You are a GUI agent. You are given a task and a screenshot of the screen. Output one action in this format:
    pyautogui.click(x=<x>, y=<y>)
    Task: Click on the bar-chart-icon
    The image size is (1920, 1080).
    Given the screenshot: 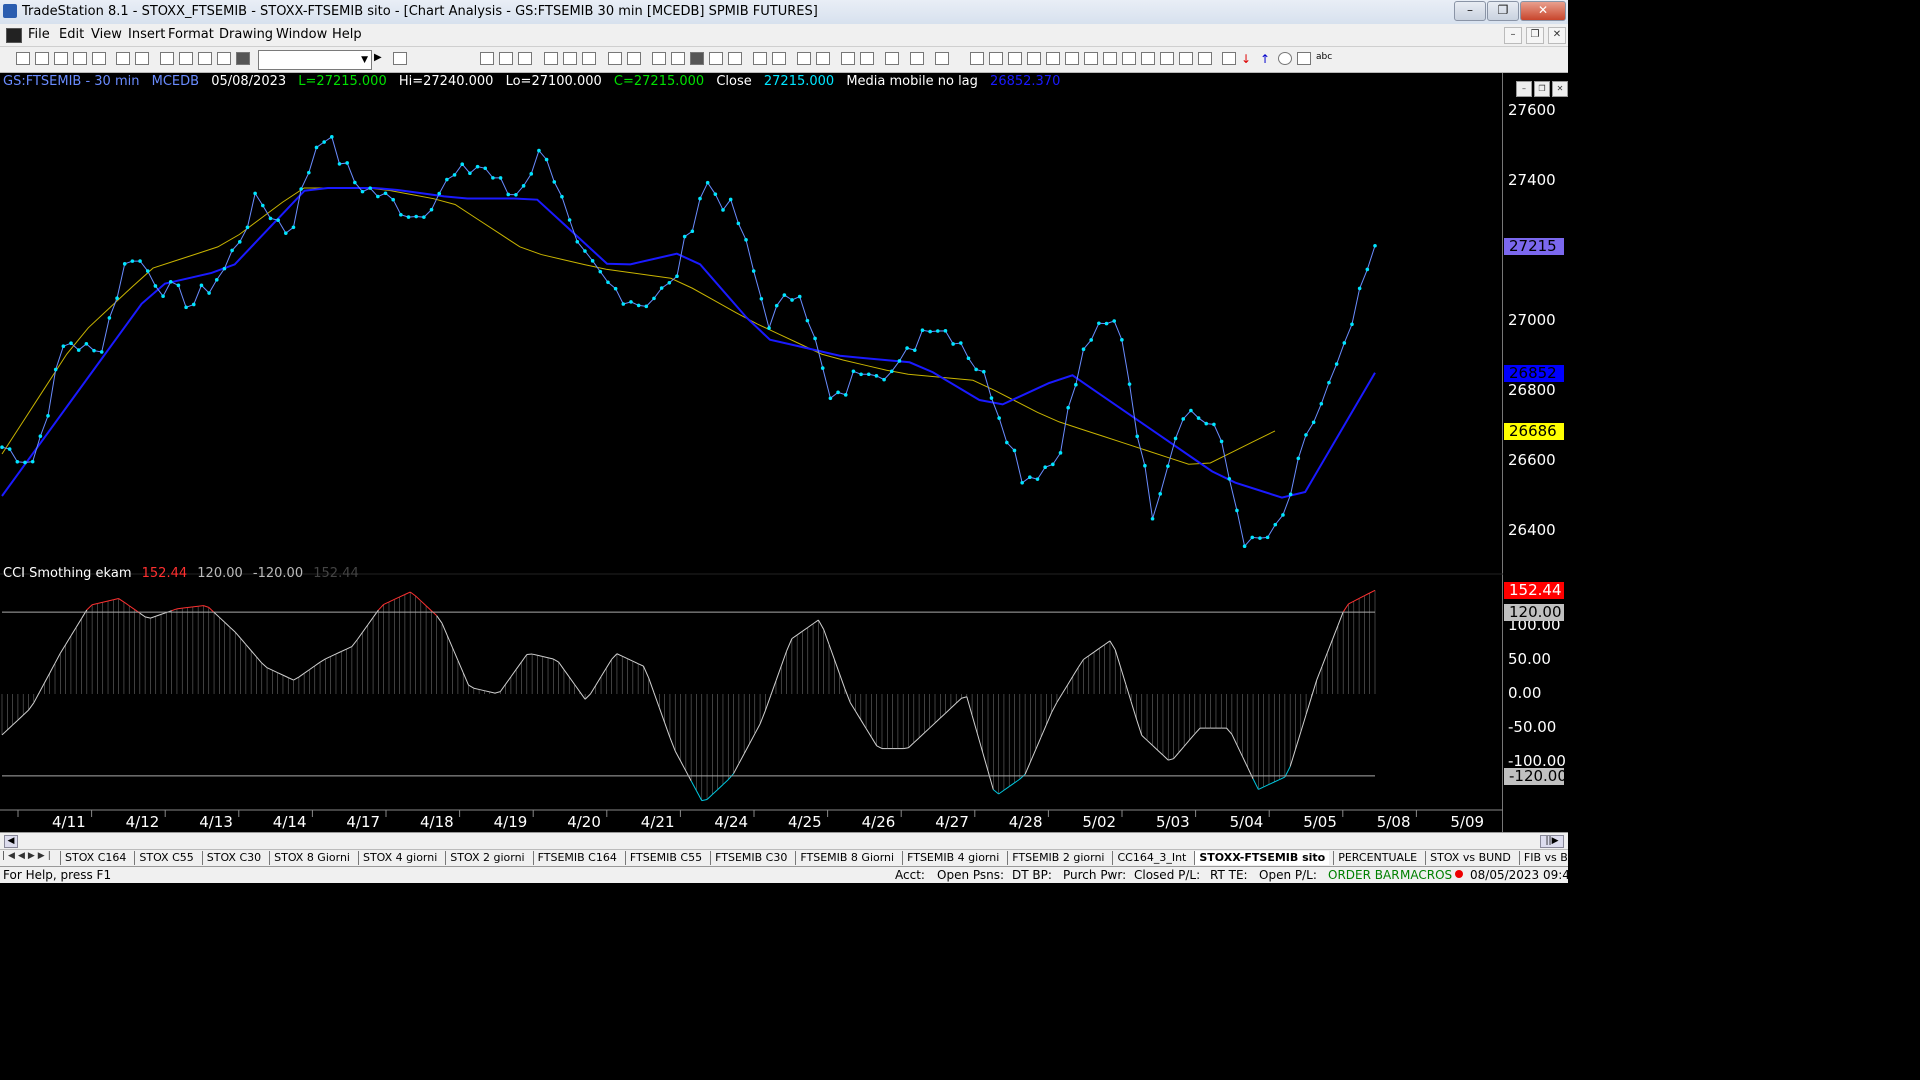 What is the action you would take?
    pyautogui.click(x=551, y=58)
    